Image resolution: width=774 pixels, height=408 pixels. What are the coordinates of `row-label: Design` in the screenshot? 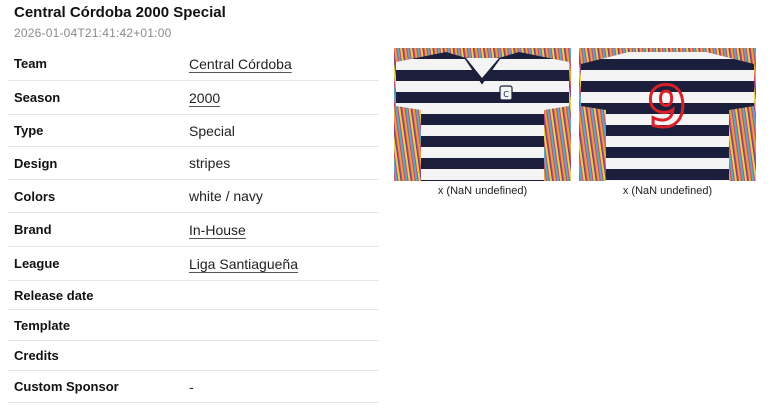 It's located at (36, 163).